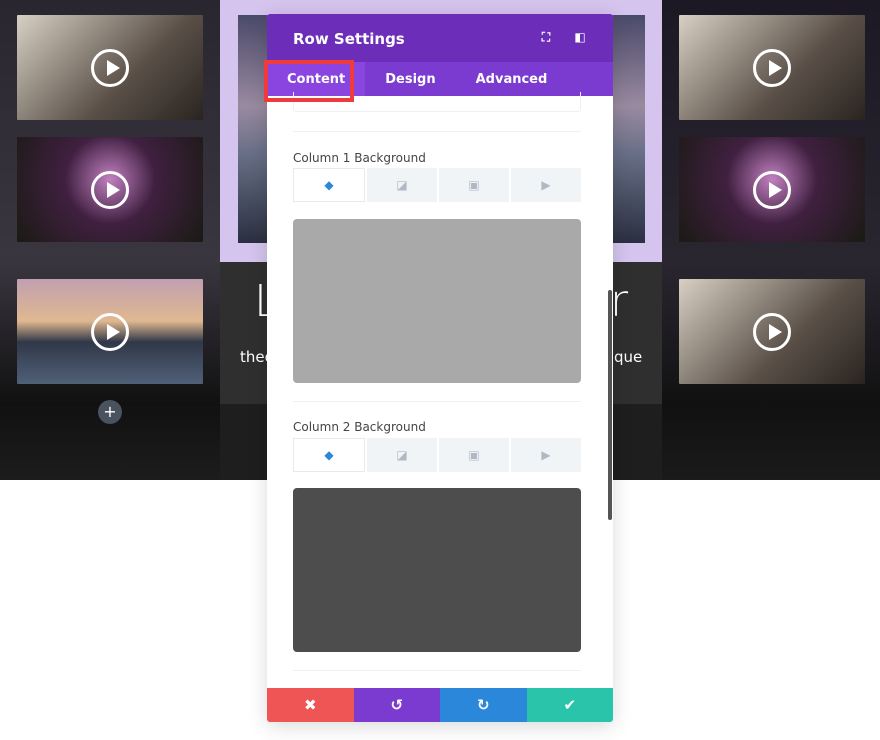 Image resolution: width=880 pixels, height=740 pixels. I want to click on highlight-box, so click(309, 81).